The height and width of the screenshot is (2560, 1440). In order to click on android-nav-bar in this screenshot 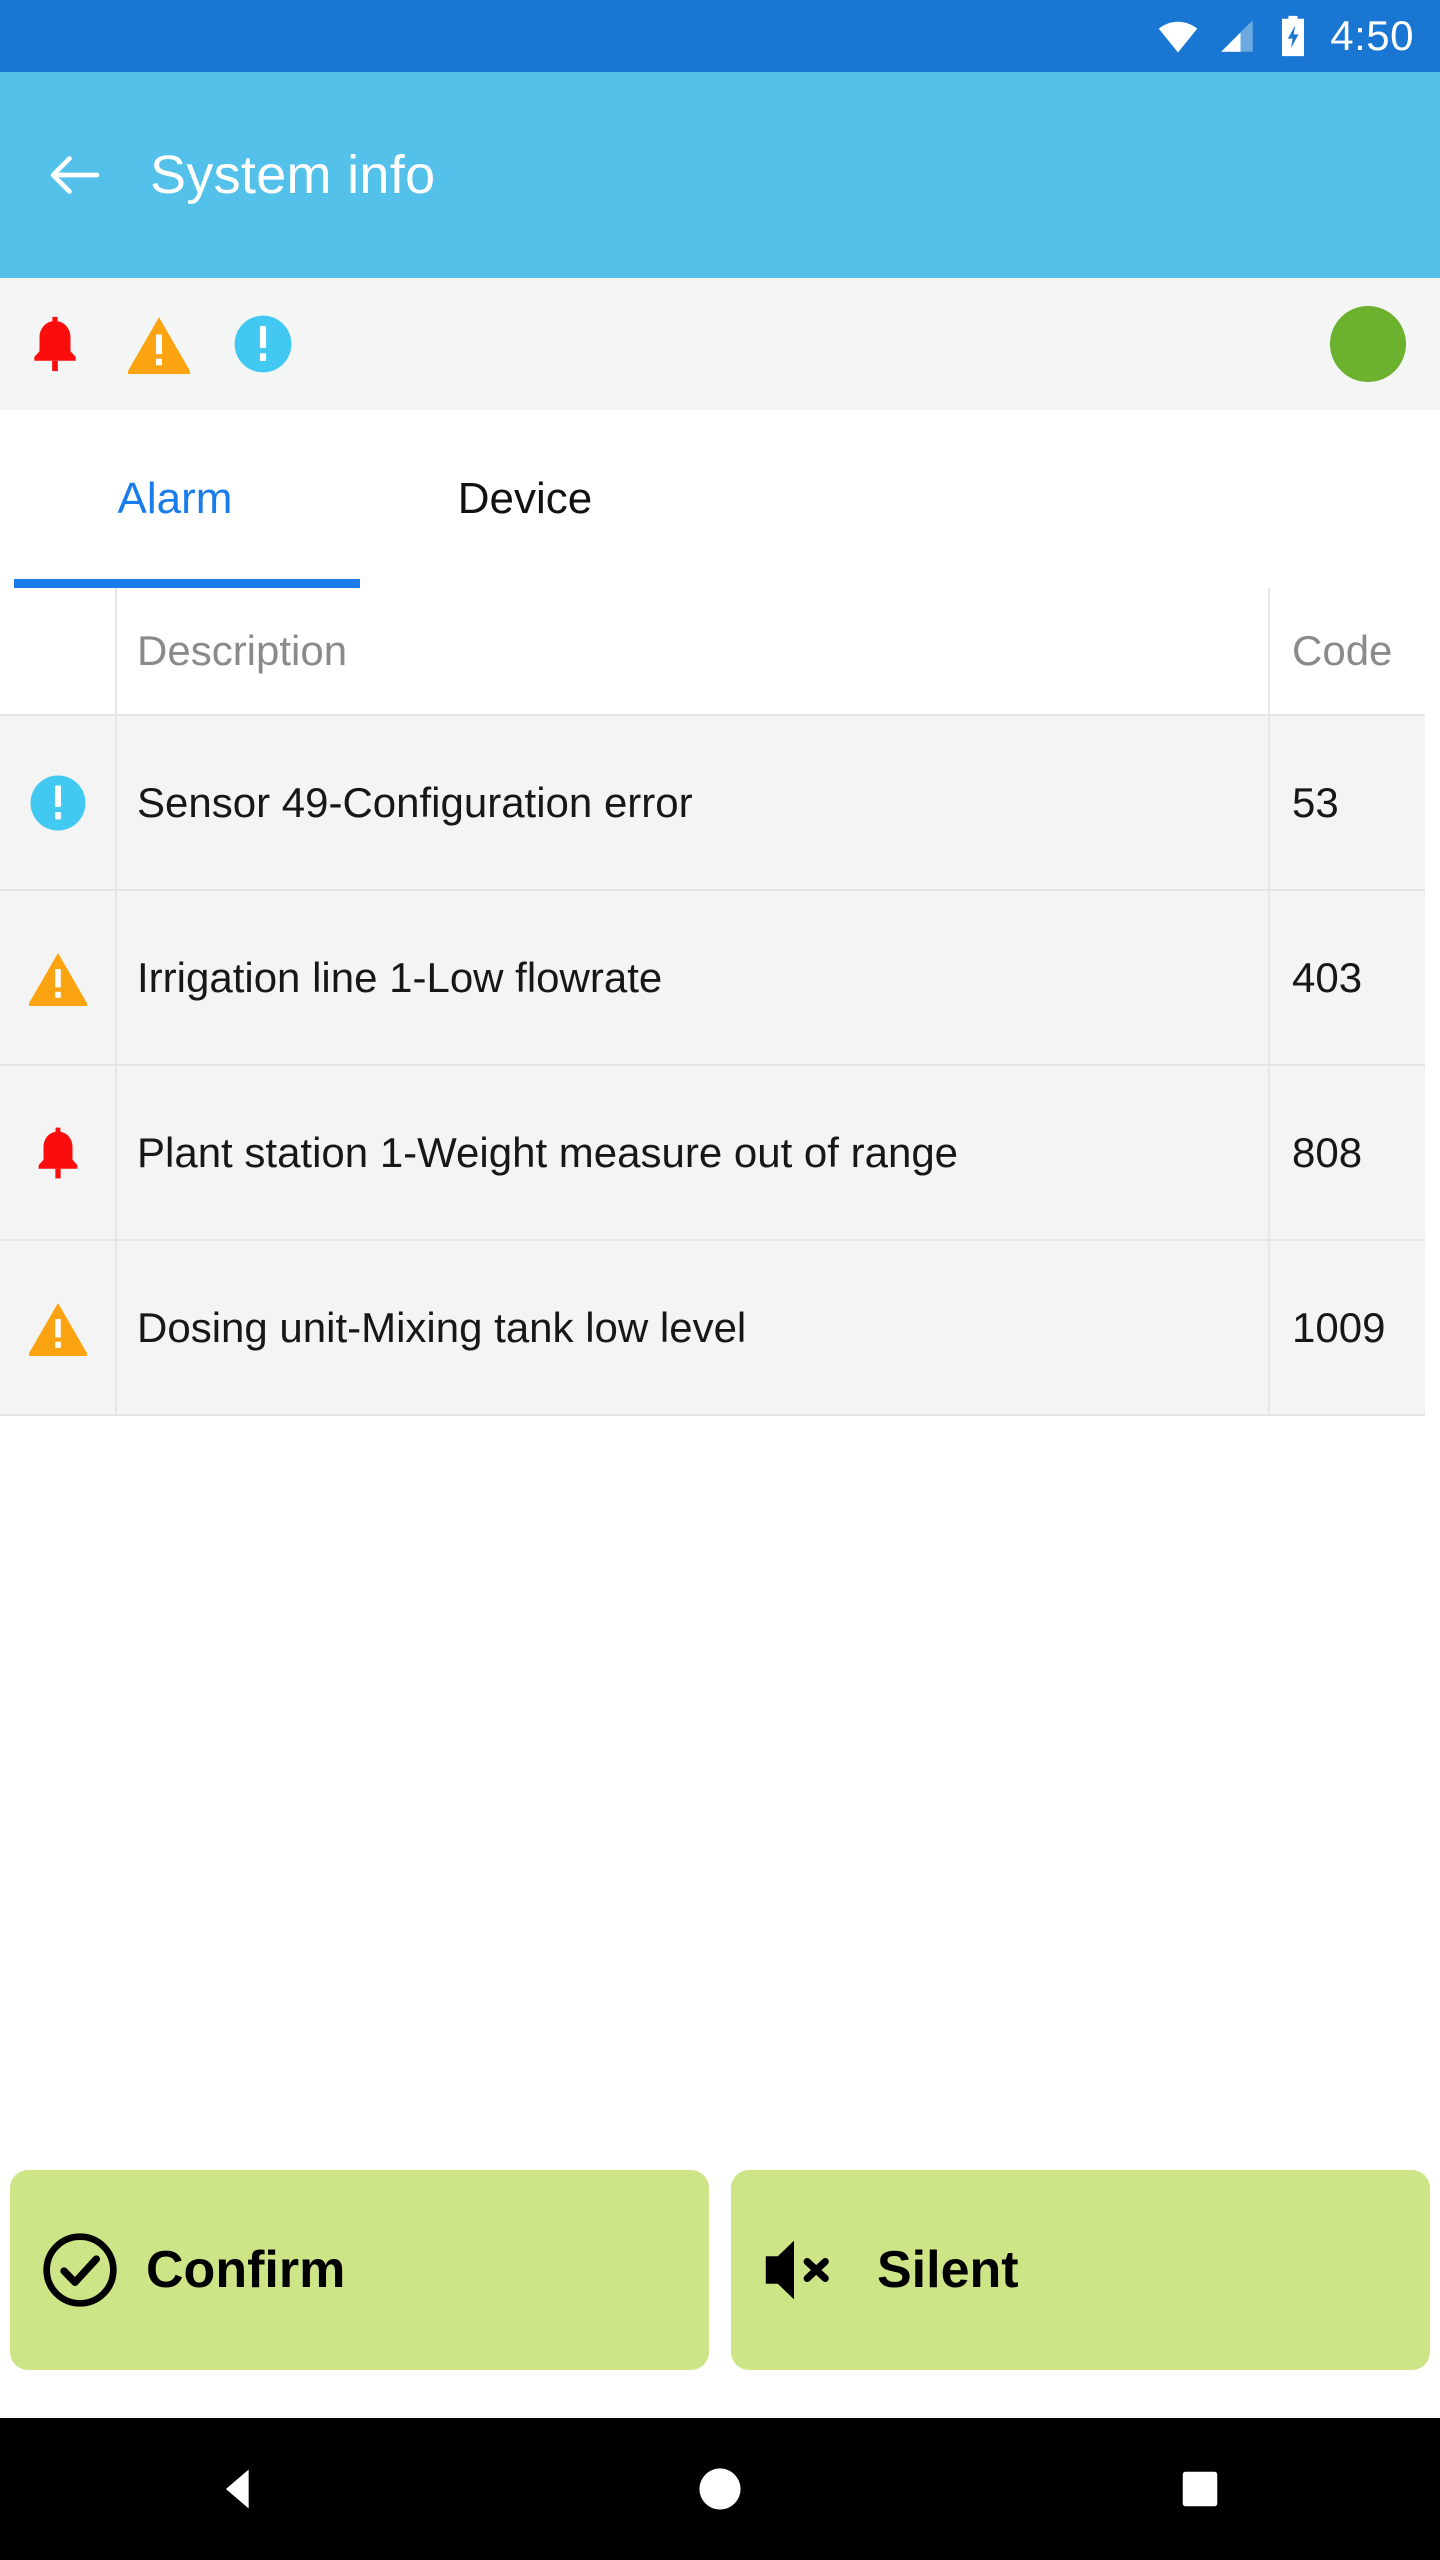, I will do `click(720, 2489)`.